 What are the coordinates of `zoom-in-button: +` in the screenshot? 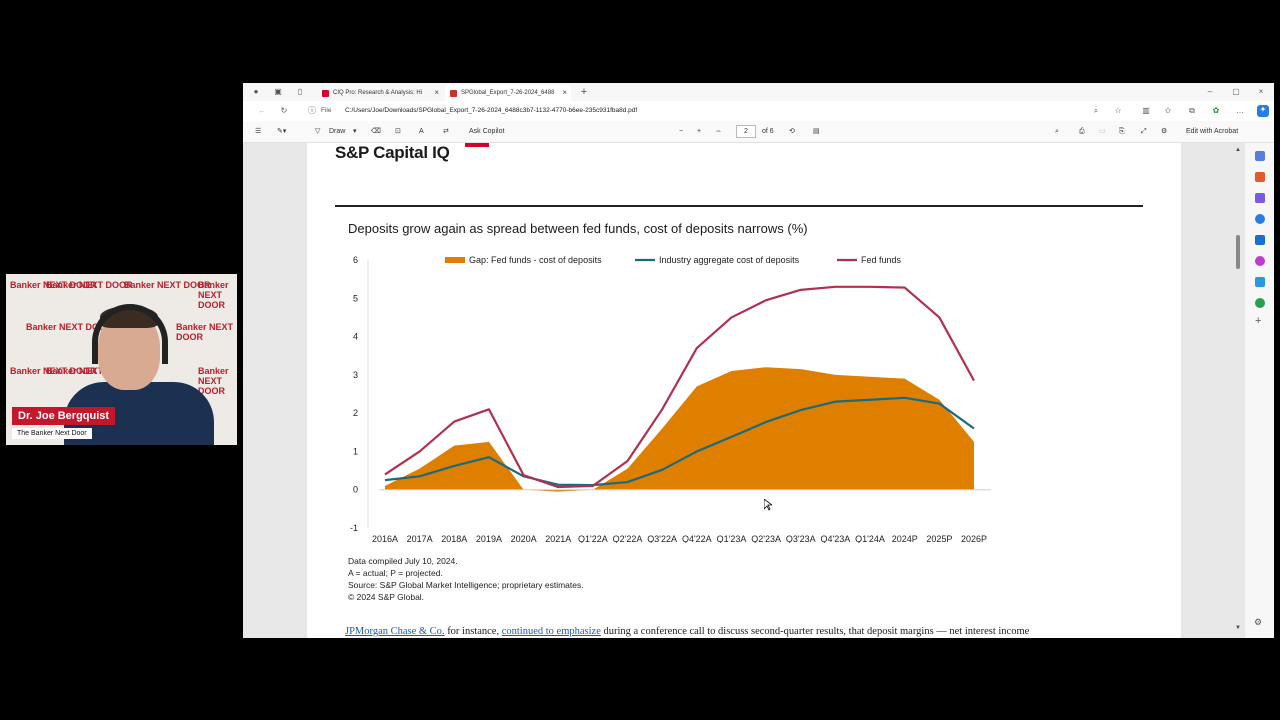 It's located at (699, 132).